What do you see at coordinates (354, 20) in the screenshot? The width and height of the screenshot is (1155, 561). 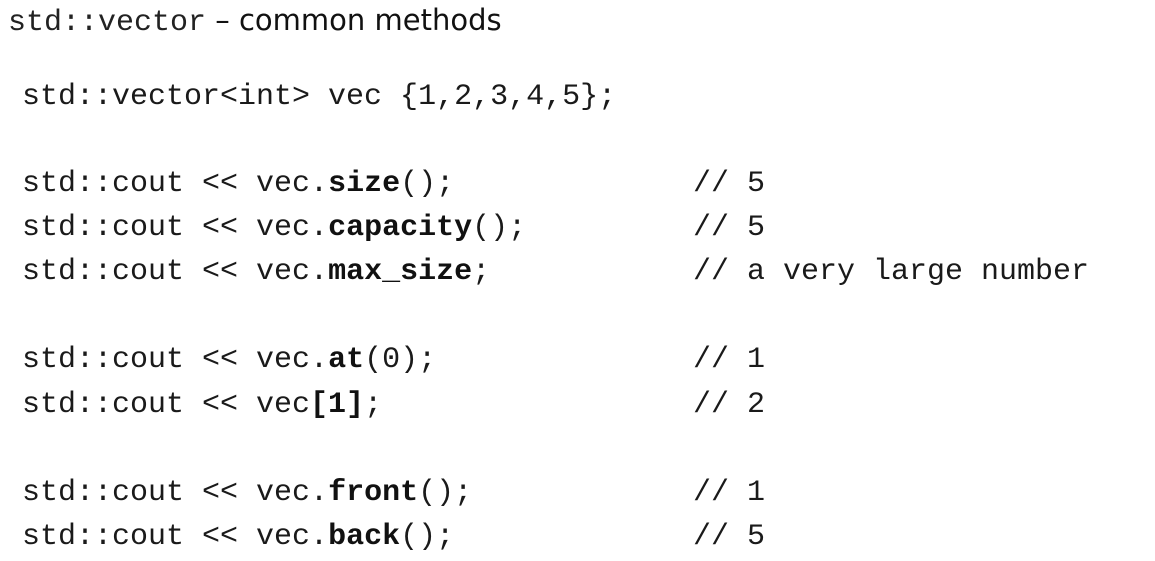 I see `title-text: – common methods` at bounding box center [354, 20].